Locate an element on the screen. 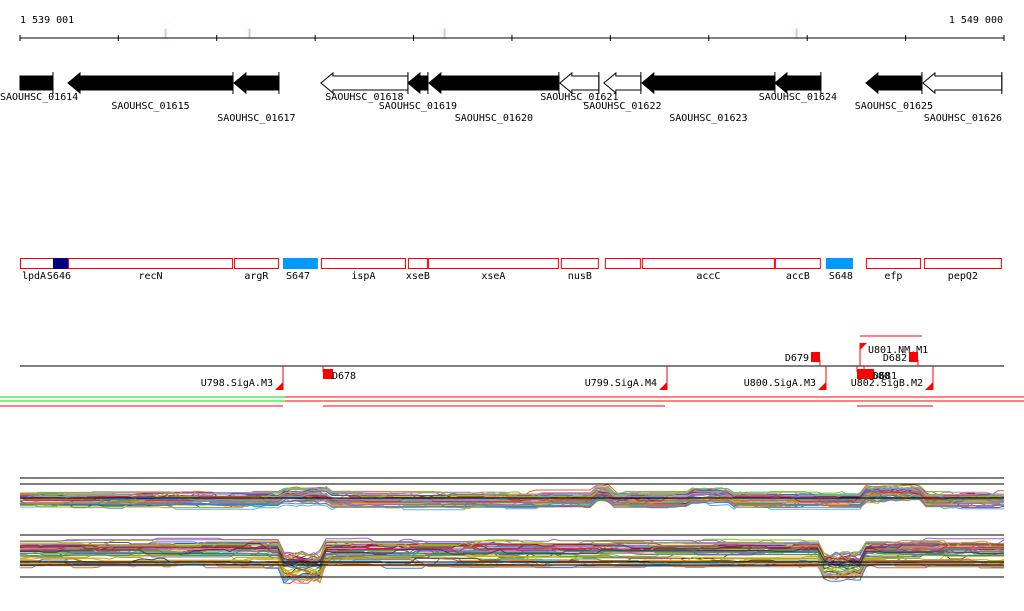 The height and width of the screenshot is (611, 1024). feature-U798.SigA.M3: U798.SigA.M3 is located at coordinates (242, 378).